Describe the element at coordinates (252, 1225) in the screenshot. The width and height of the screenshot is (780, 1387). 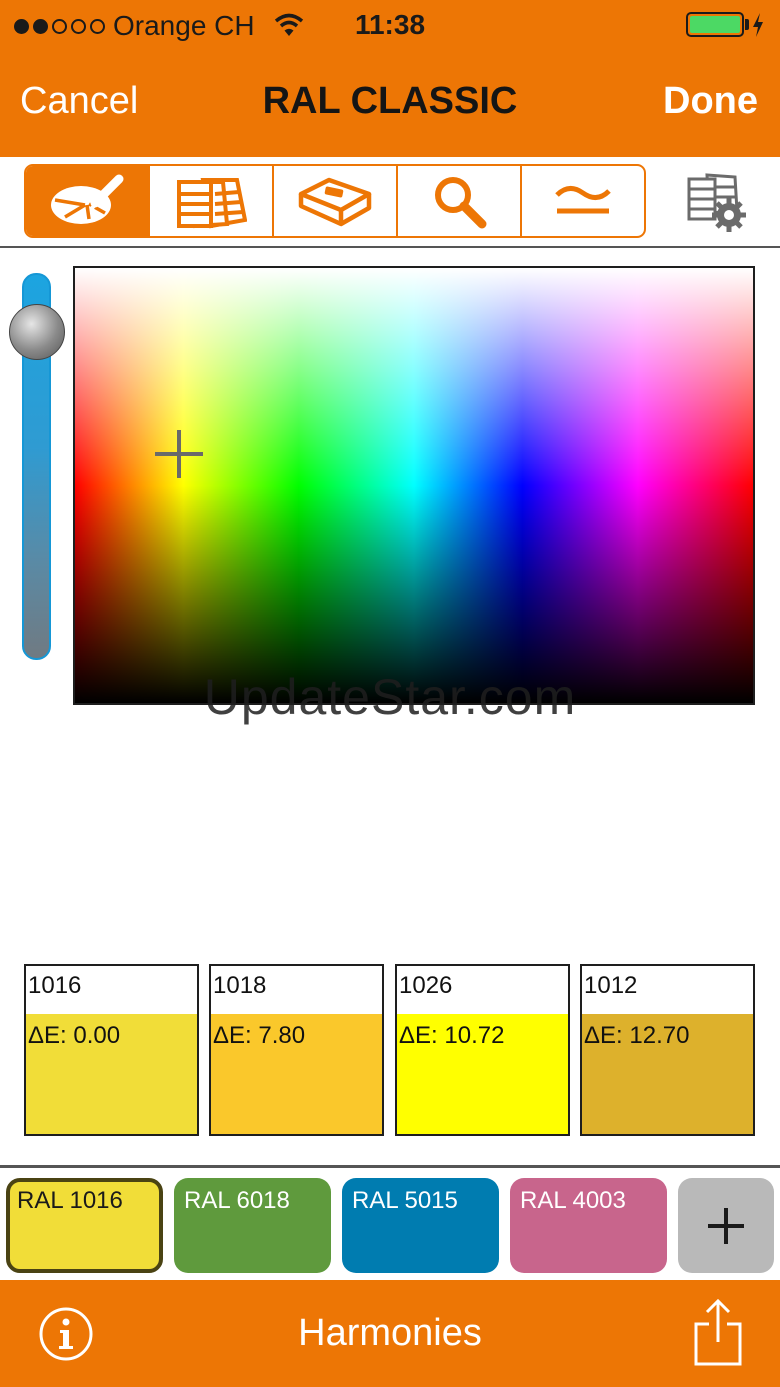
I see `palette-chip-ral-6018: RAL 6018` at that location.